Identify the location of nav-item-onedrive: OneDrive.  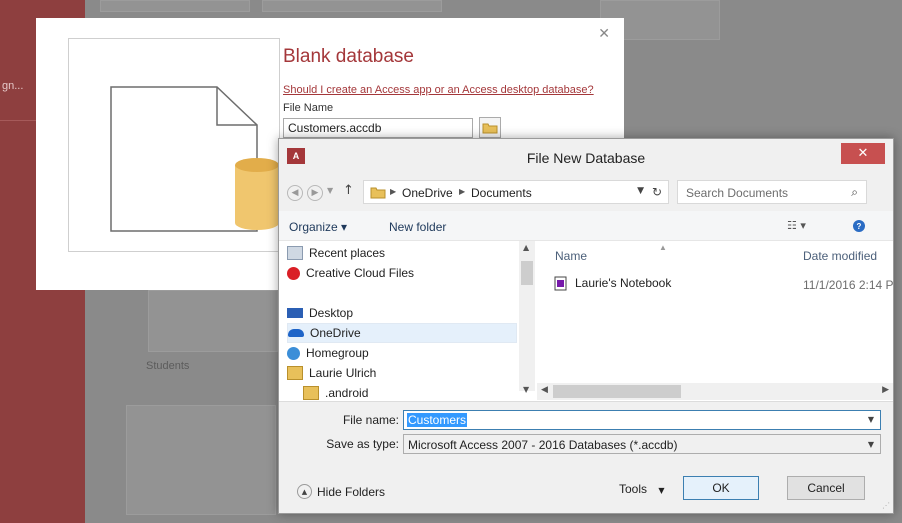
(402, 333).